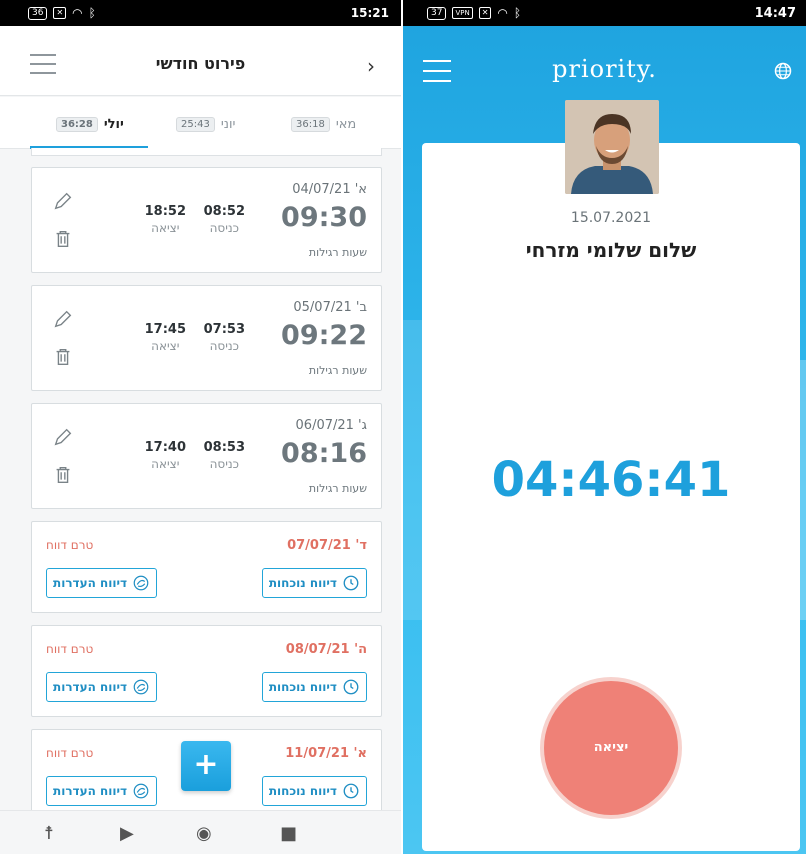 Image resolution: width=806 pixels, height=854 pixels. Describe the element at coordinates (604, 13) in the screenshot. I see `status-bar: 37 VPN ✕ ◠ ᛒ 14:47` at that location.